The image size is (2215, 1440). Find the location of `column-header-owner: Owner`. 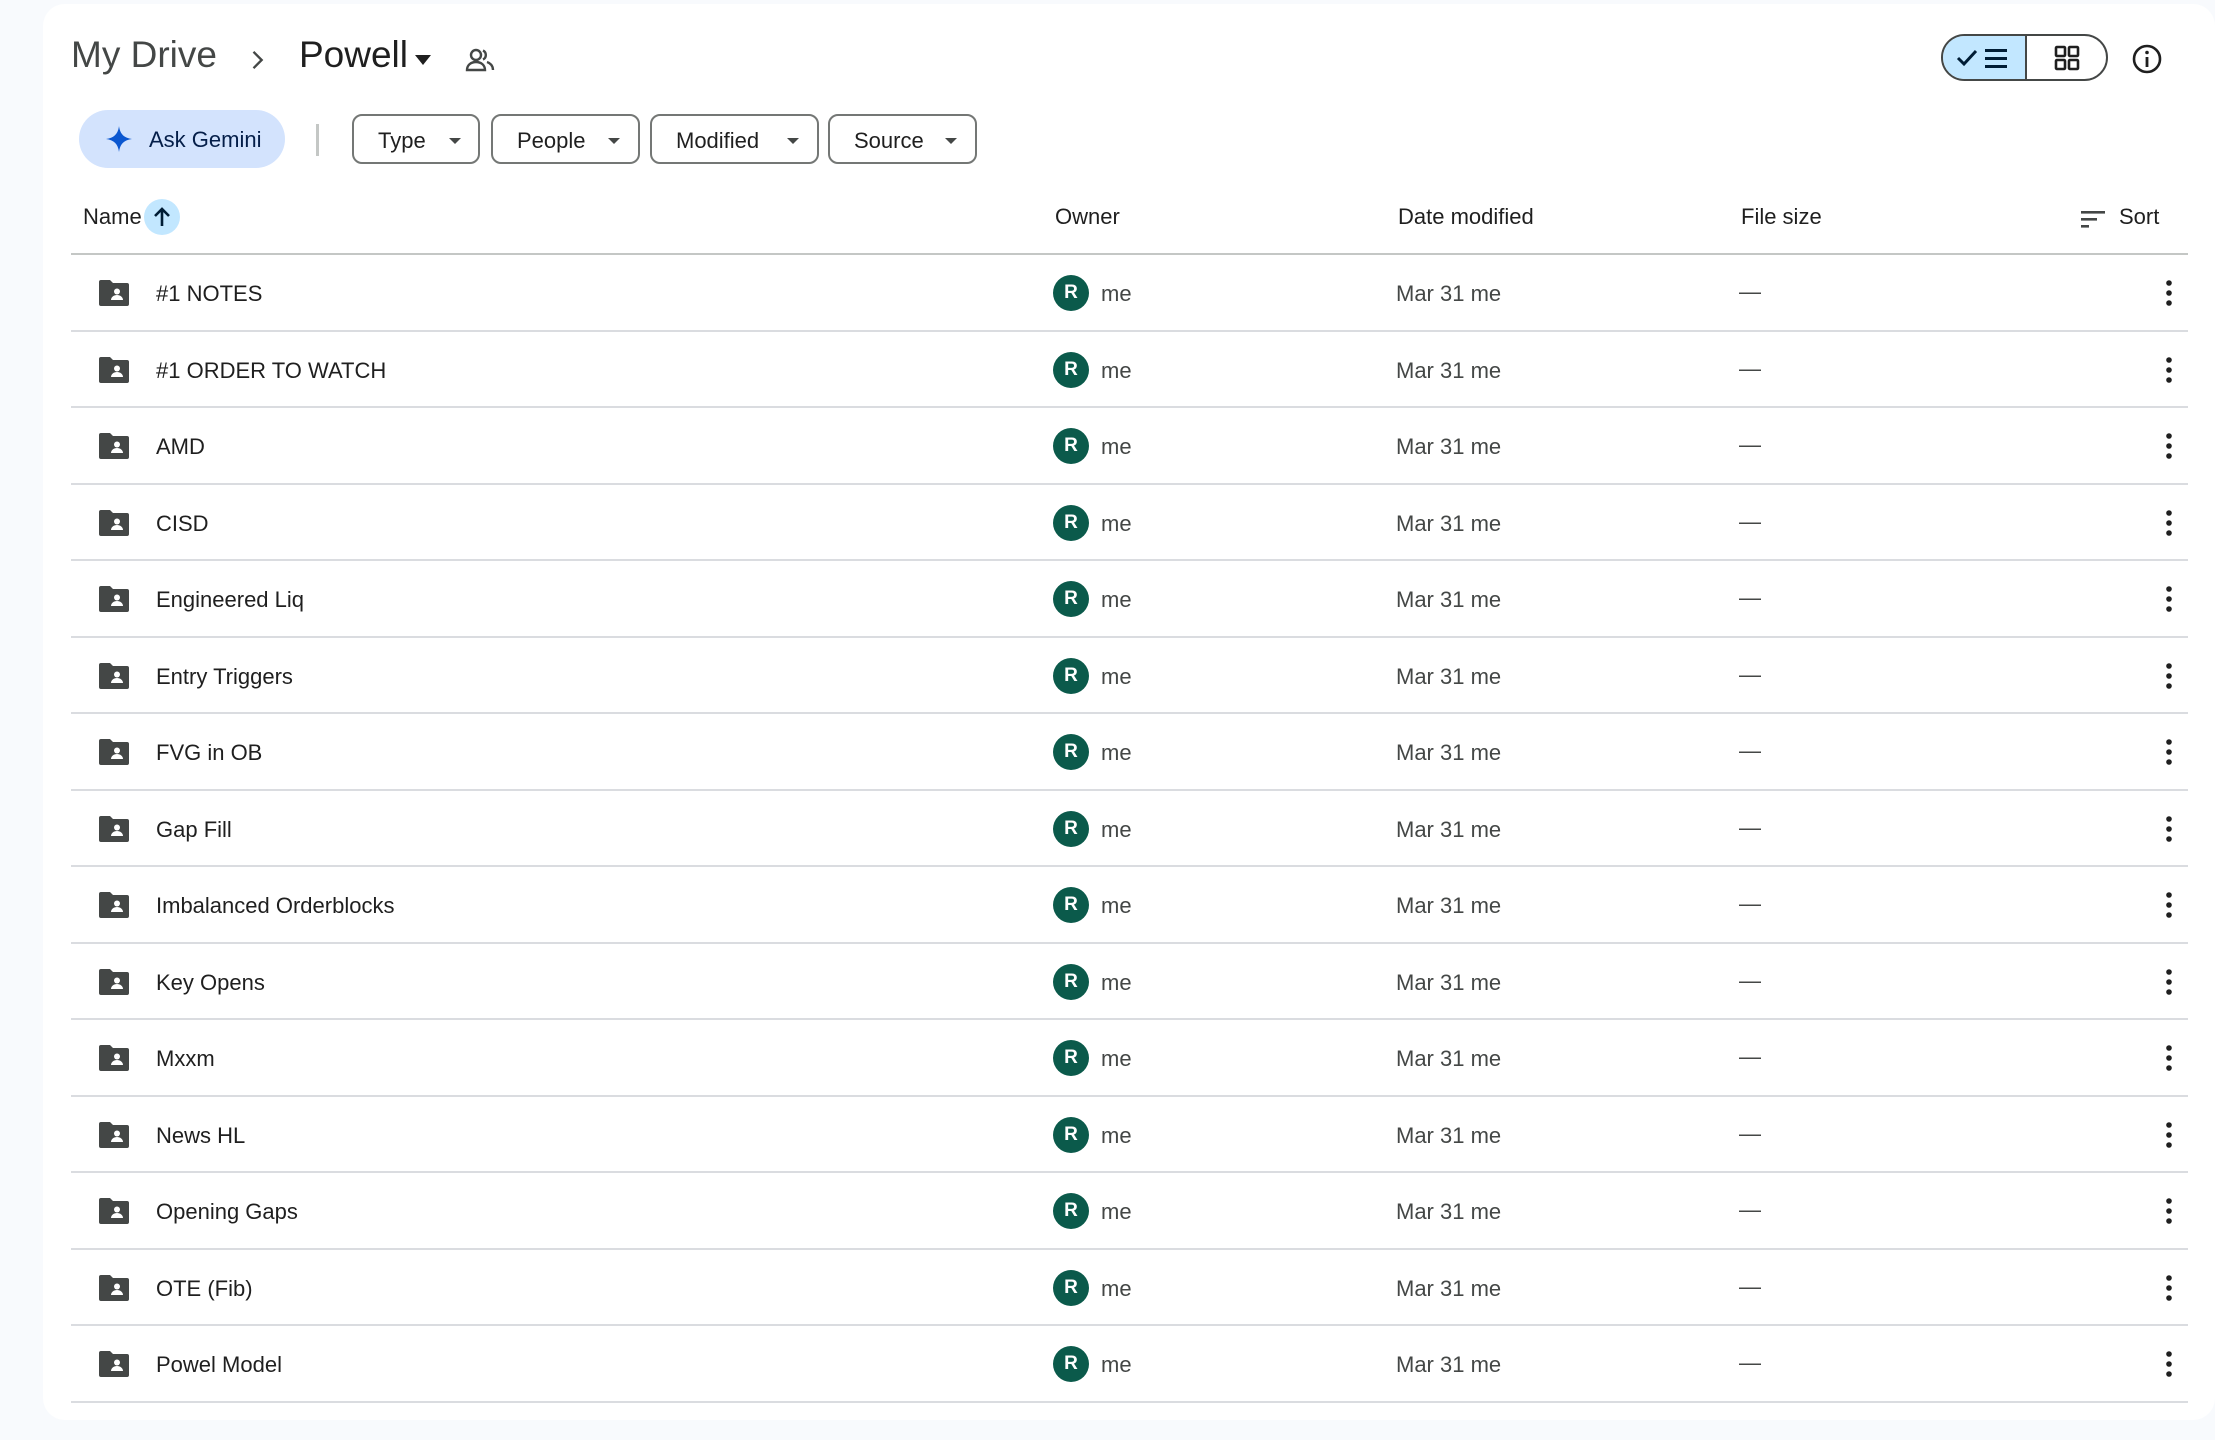

column-header-owner: Owner is located at coordinates (1087, 217).